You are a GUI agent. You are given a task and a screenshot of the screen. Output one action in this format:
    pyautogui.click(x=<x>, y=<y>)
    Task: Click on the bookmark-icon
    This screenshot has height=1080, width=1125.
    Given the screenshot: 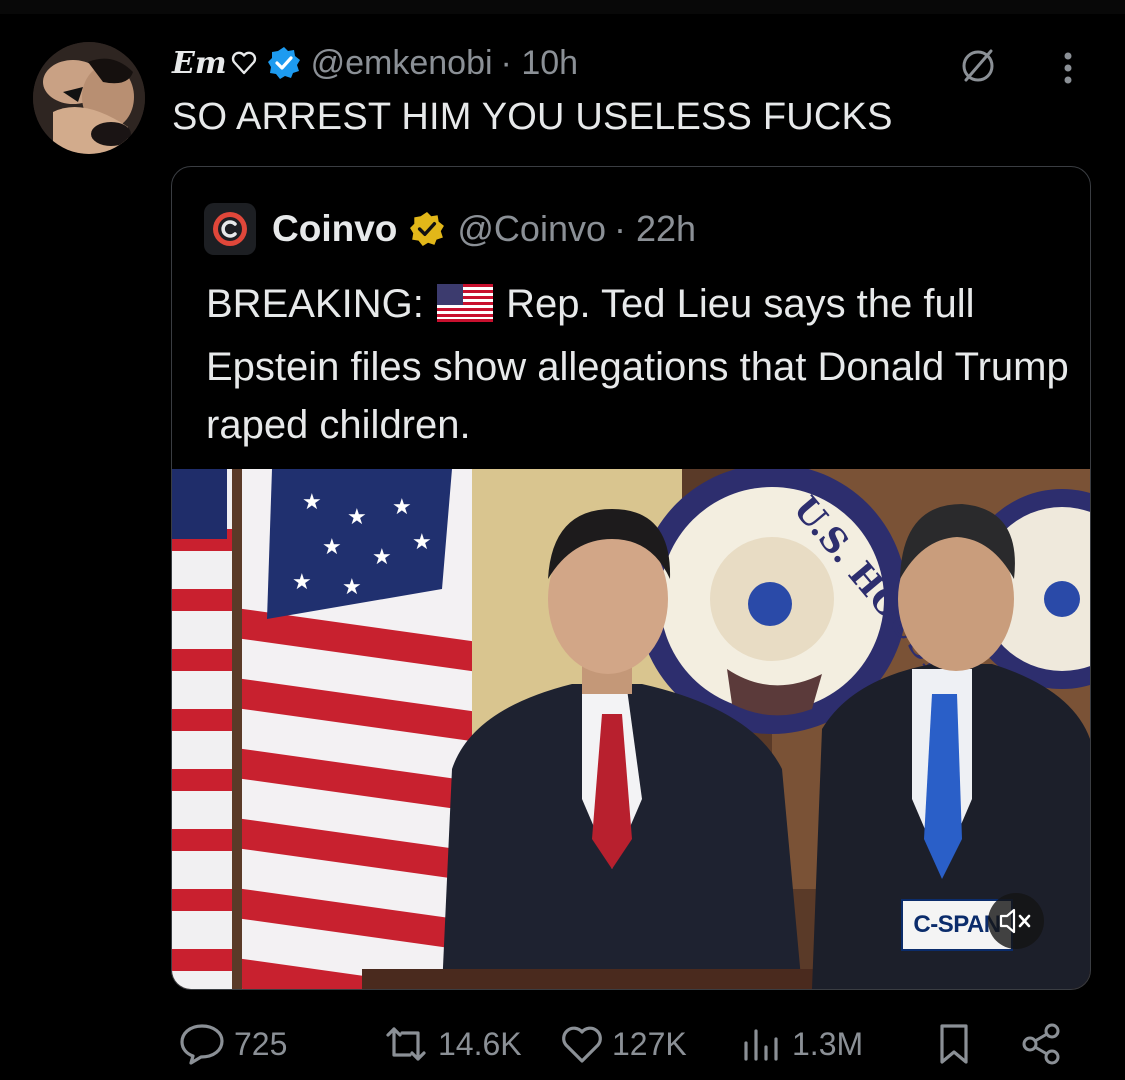 What is the action you would take?
    pyautogui.click(x=954, y=1044)
    